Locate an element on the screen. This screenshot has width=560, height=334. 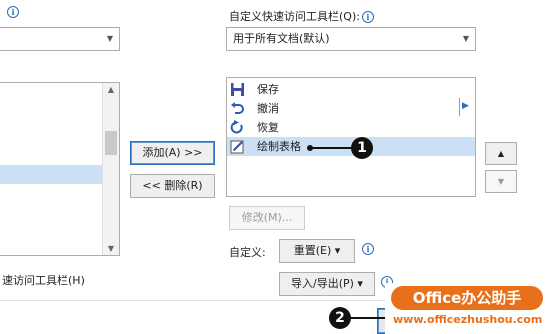
list-item-label: 保存 is located at coordinates (268, 89).